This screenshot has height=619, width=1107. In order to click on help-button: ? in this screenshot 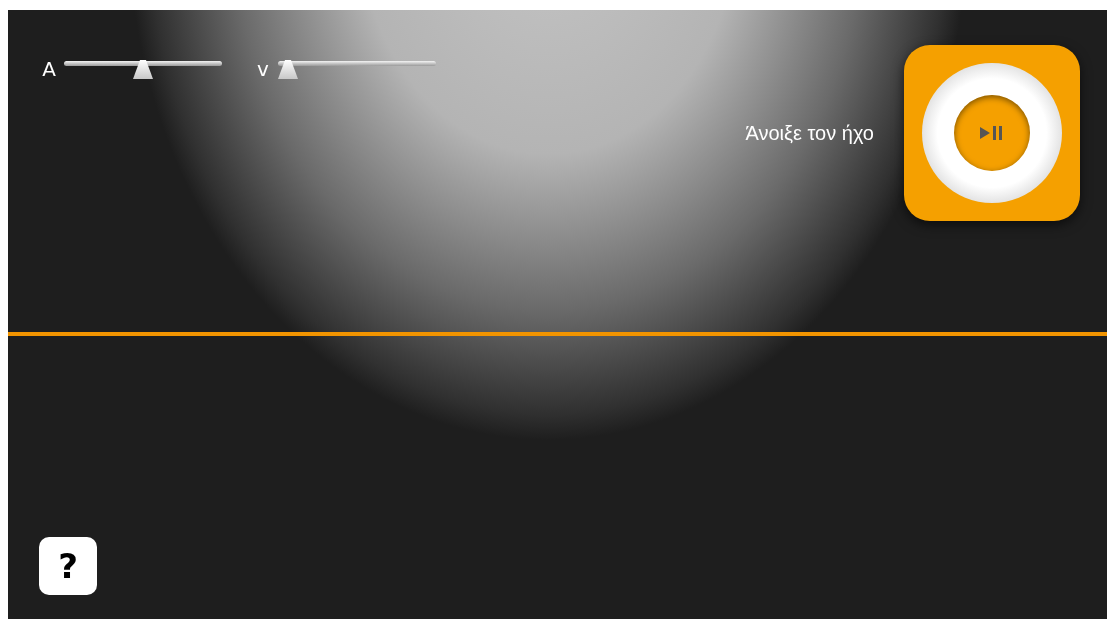, I will do `click(68, 566)`.